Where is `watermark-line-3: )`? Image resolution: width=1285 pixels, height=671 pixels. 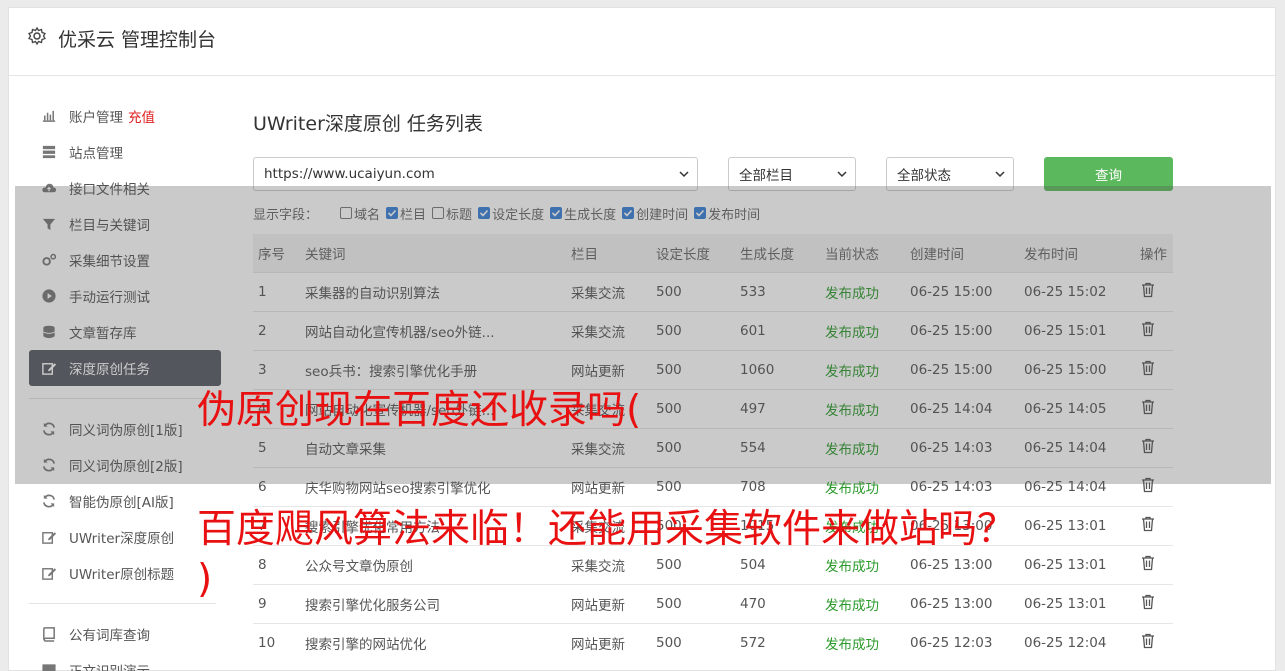 watermark-line-3: ) is located at coordinates (205, 579).